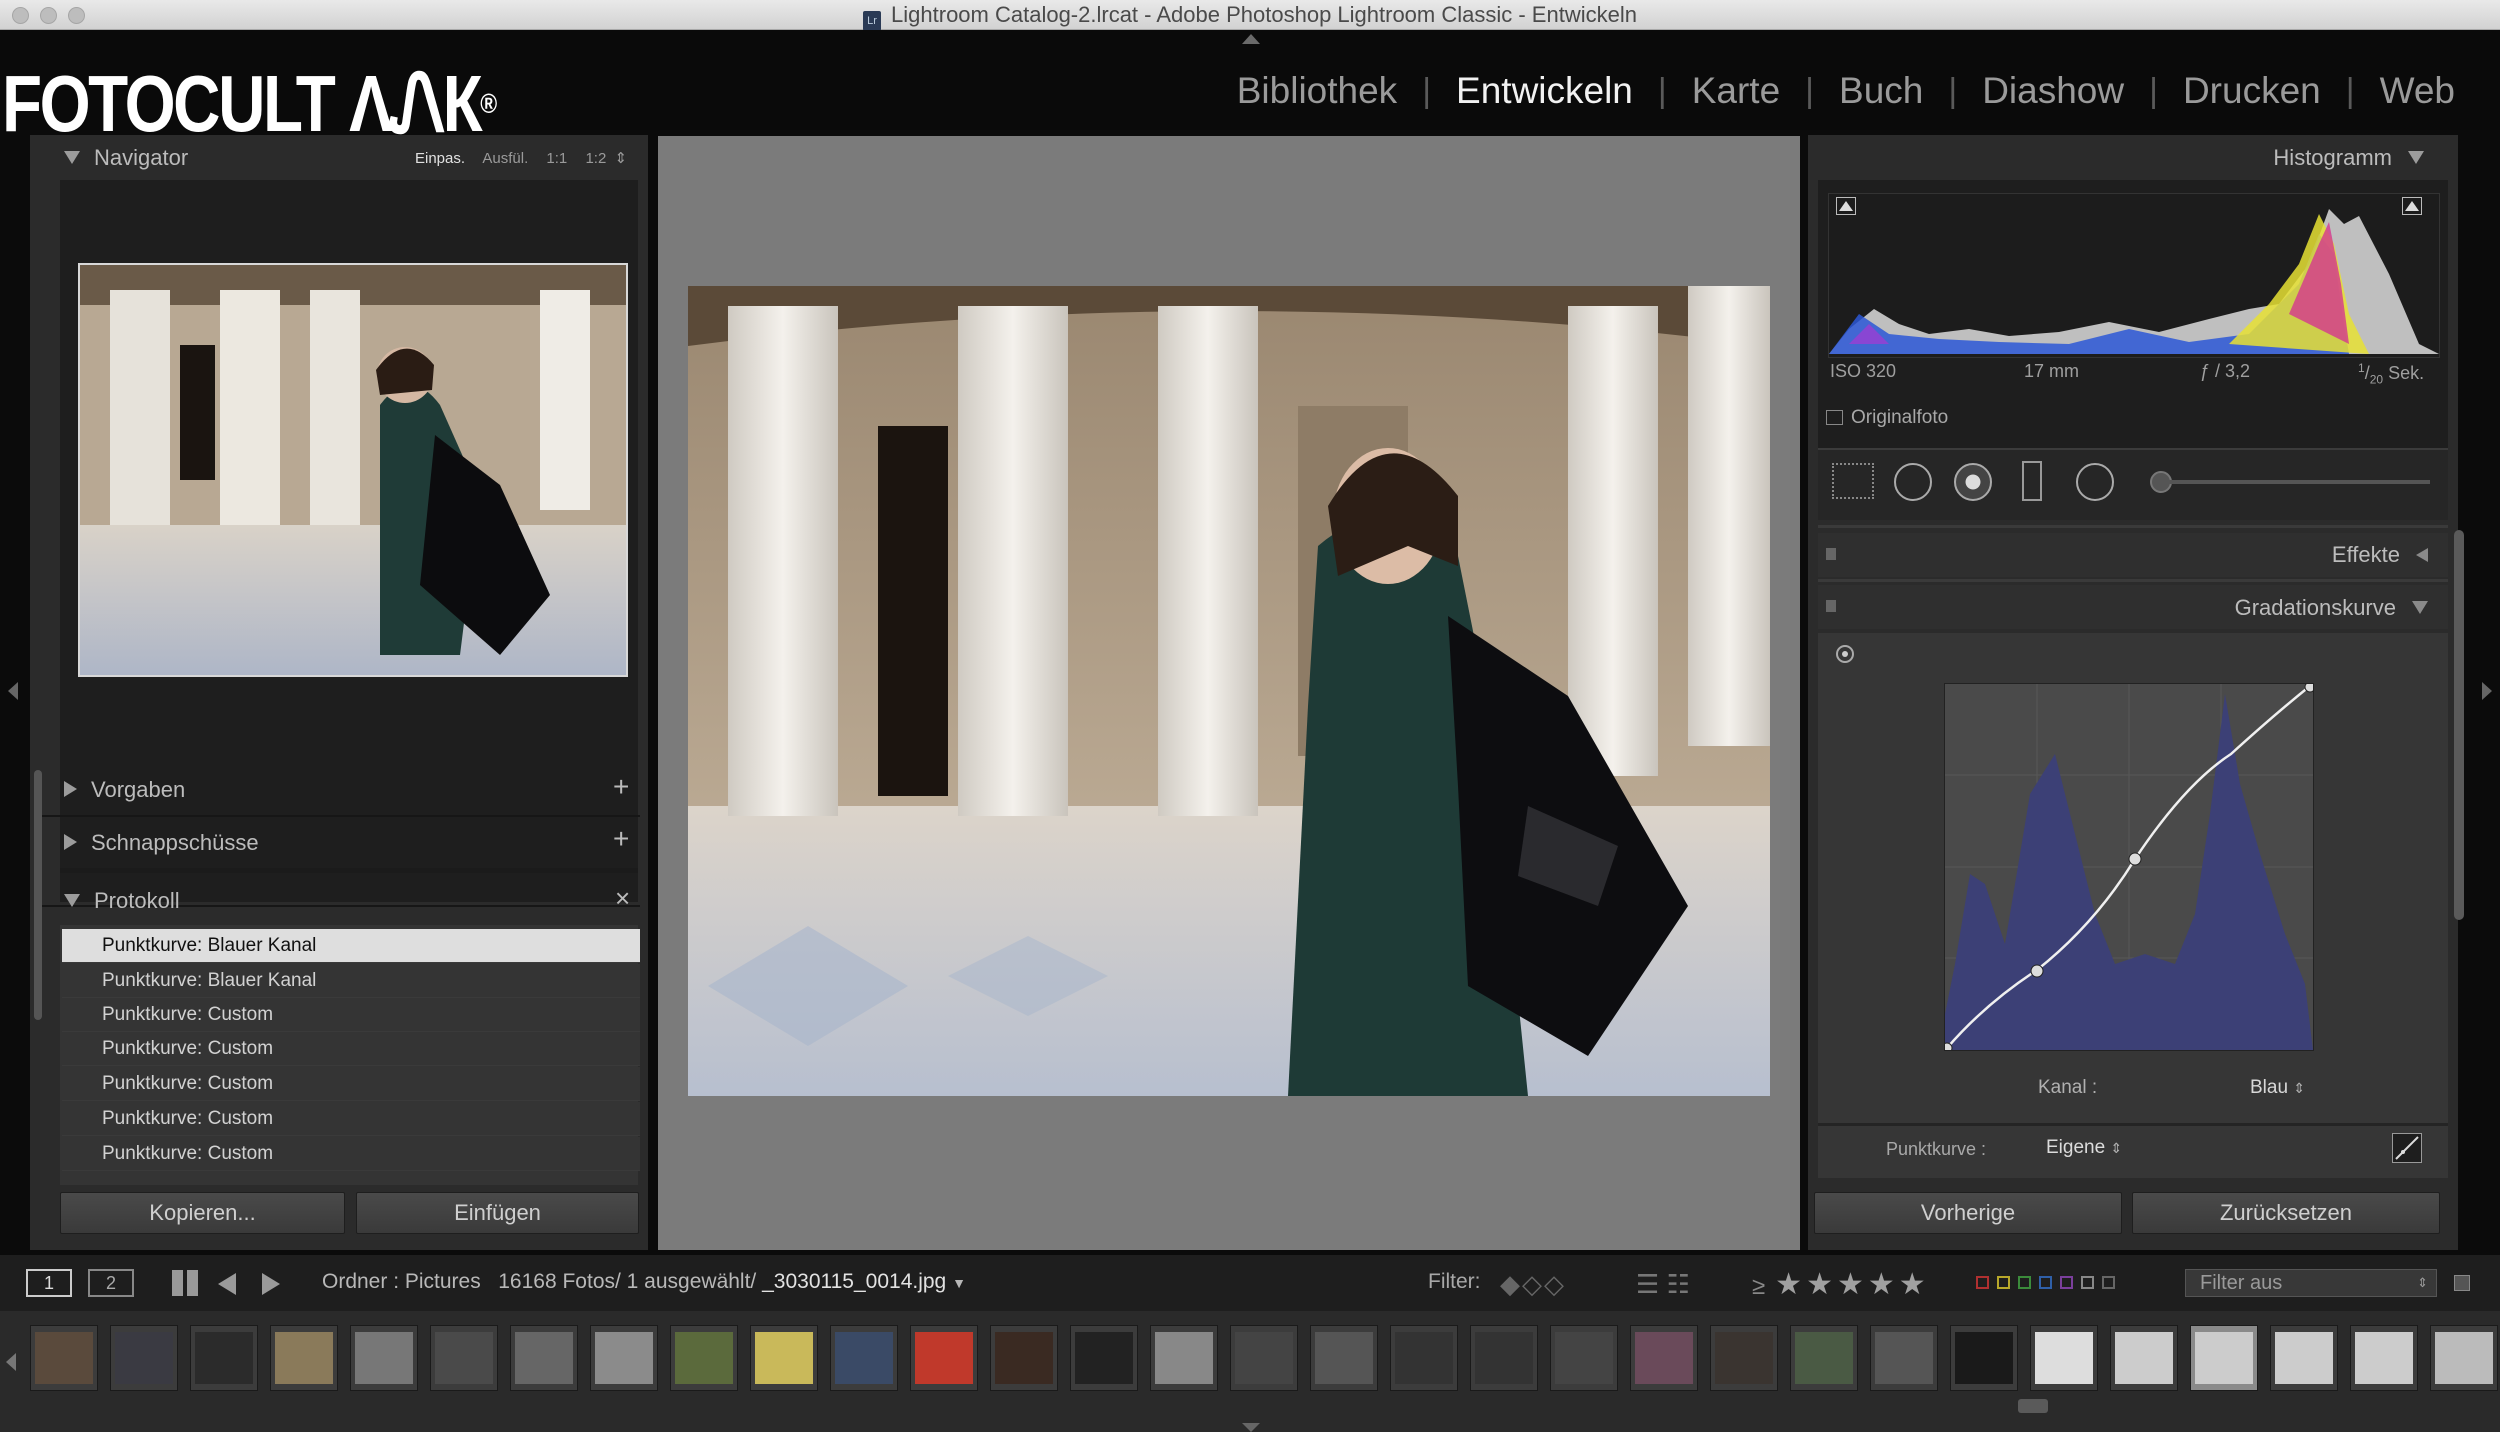  Describe the element at coordinates (271, 1284) in the screenshot. I see `next-photo-icon` at that location.